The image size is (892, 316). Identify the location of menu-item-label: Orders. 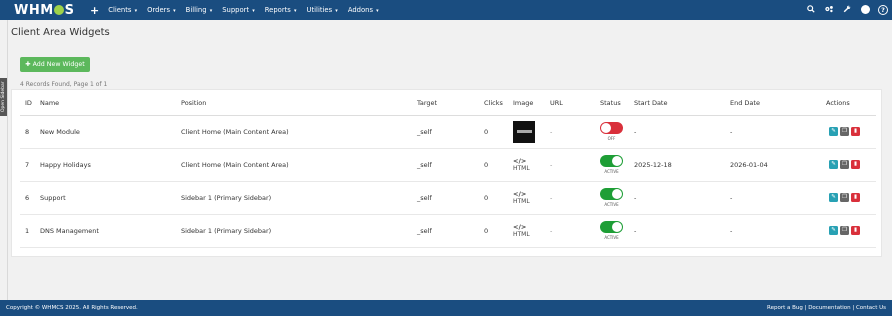
(158, 10).